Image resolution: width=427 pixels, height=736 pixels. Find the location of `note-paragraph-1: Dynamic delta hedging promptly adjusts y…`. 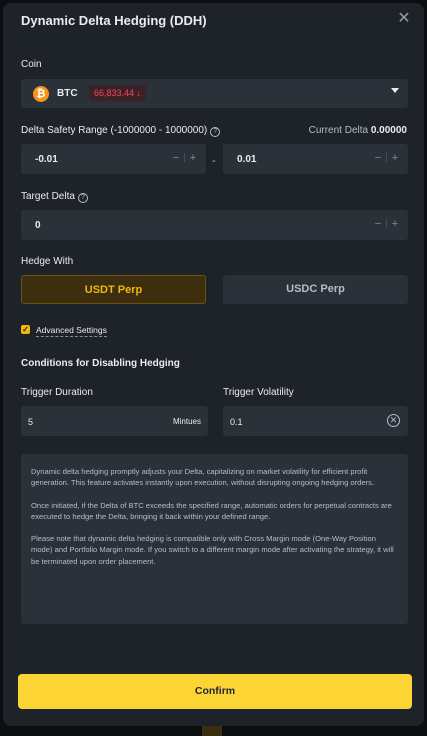

note-paragraph-1: Dynamic delta hedging promptly adjusts y… is located at coordinates (203, 477).